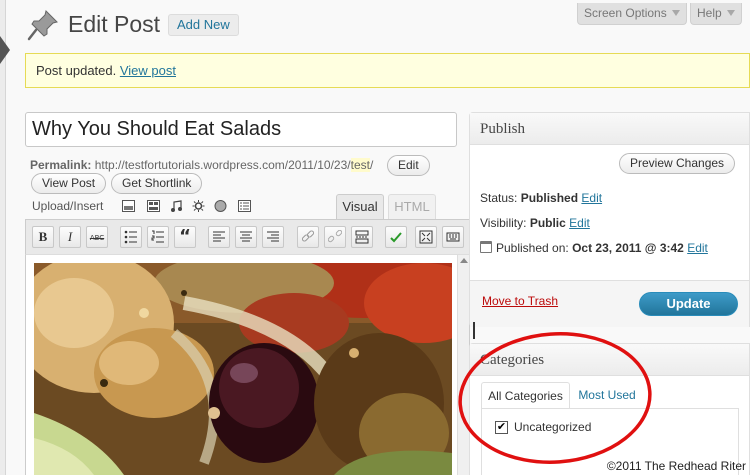  I want to click on get-shortlink-button: Get Shortlink, so click(157, 183).